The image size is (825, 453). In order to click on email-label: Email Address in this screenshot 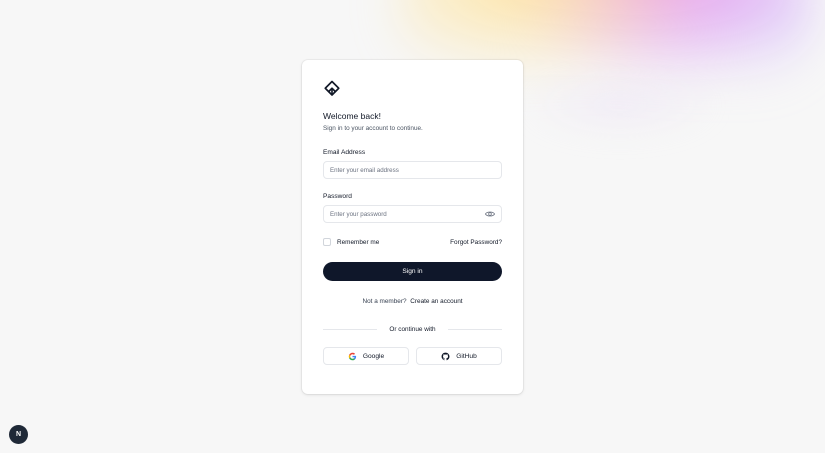, I will do `click(344, 152)`.